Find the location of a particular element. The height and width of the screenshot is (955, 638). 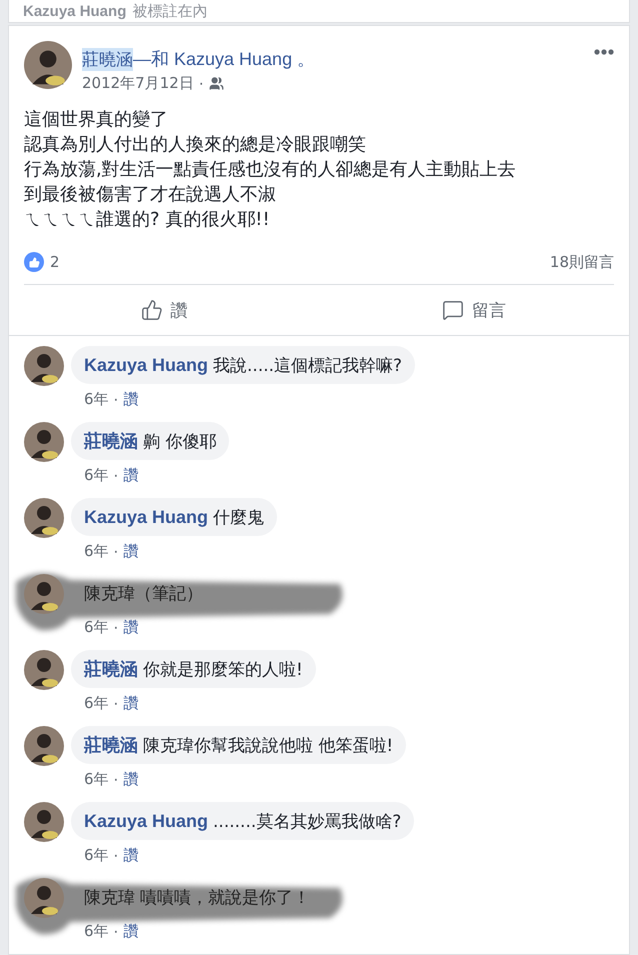

more-button is located at coordinates (604, 52).